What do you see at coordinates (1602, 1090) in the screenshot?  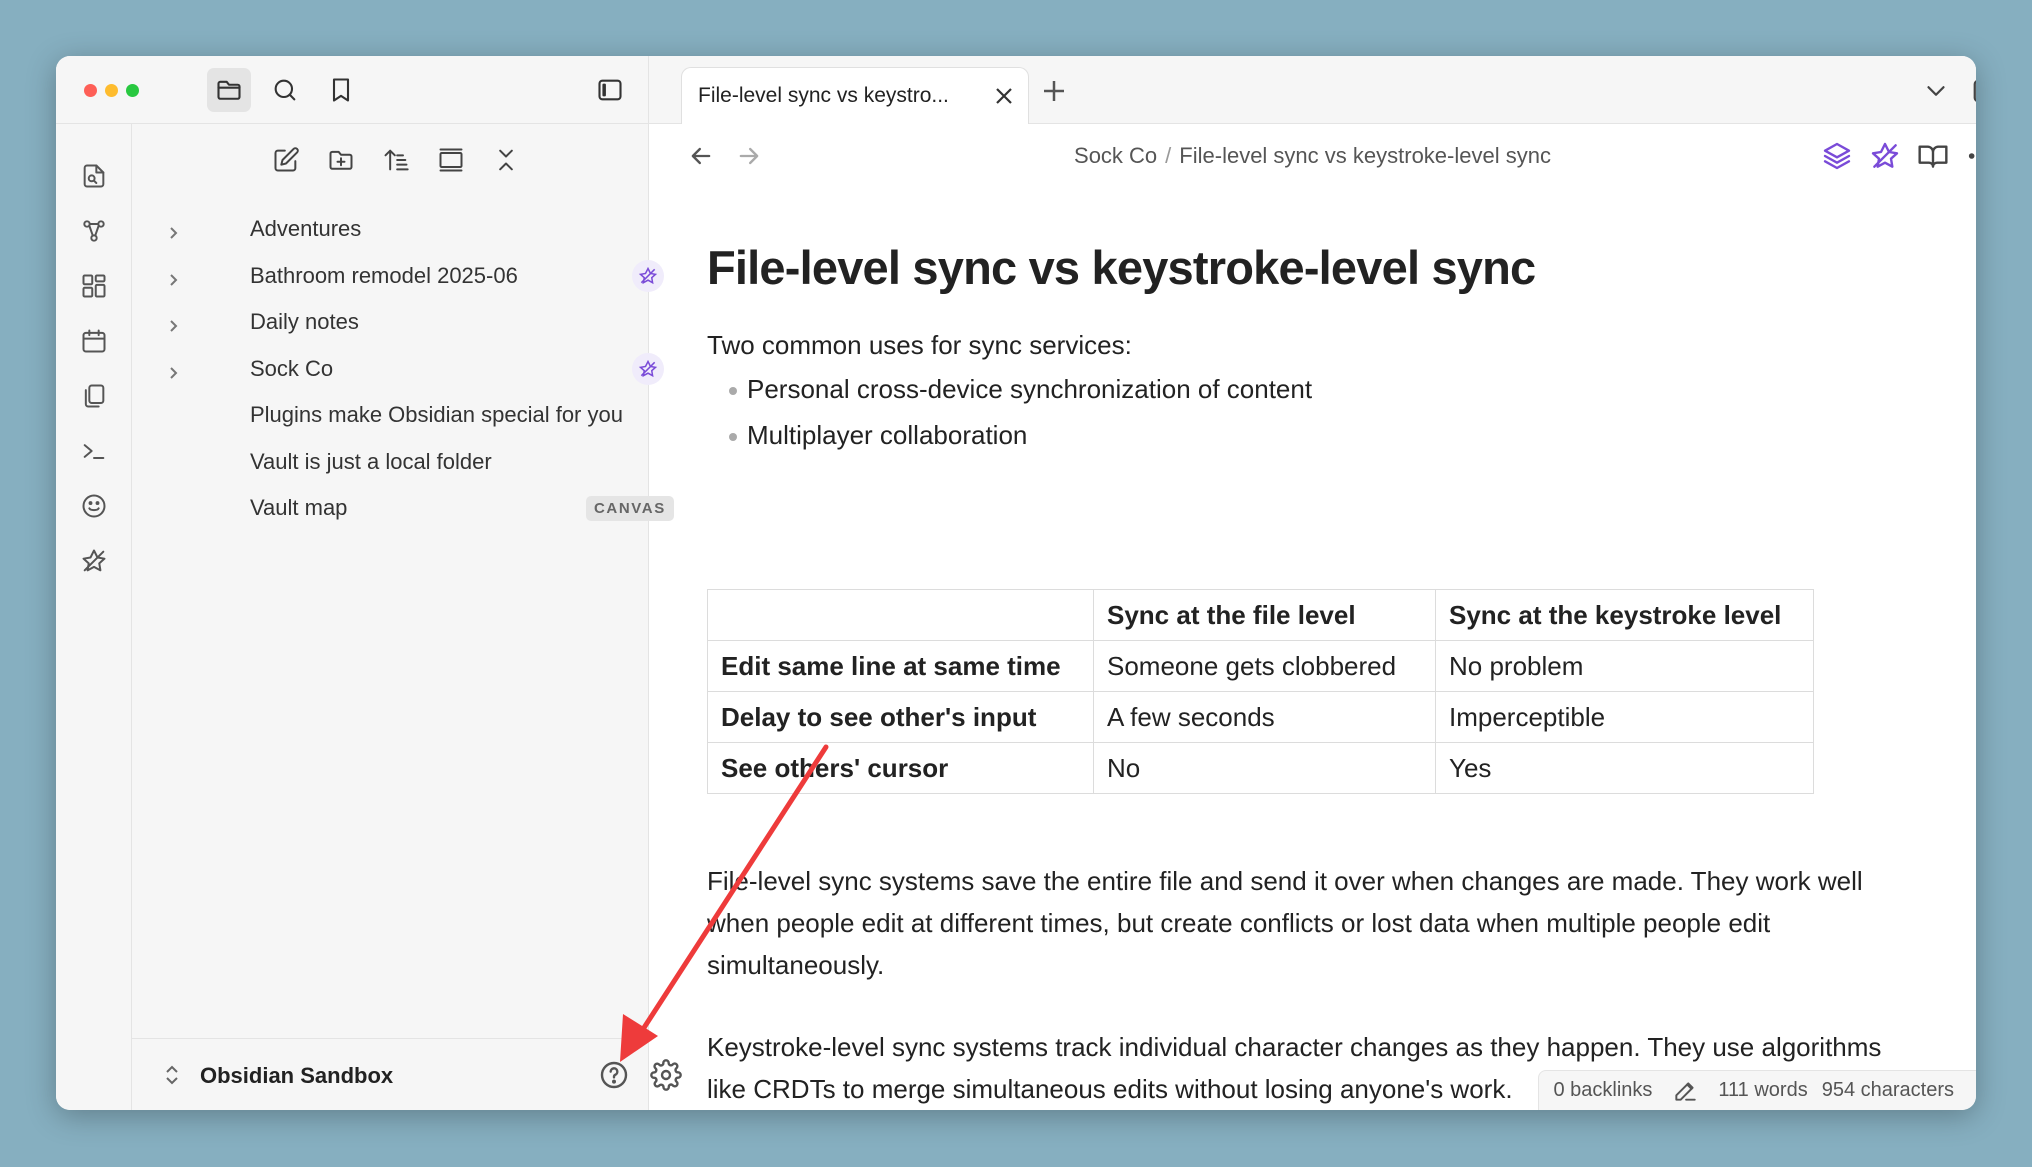 I see `backlinks-count: 0 backlinks` at bounding box center [1602, 1090].